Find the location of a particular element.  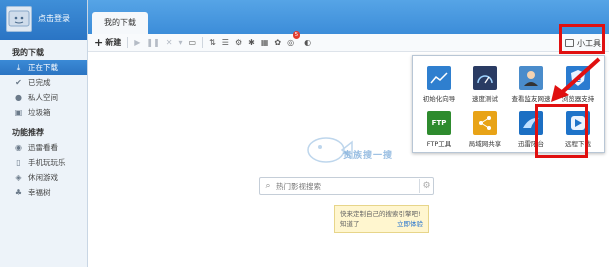

sidebar-item-label: 迅雷看看 is located at coordinates (43, 147).